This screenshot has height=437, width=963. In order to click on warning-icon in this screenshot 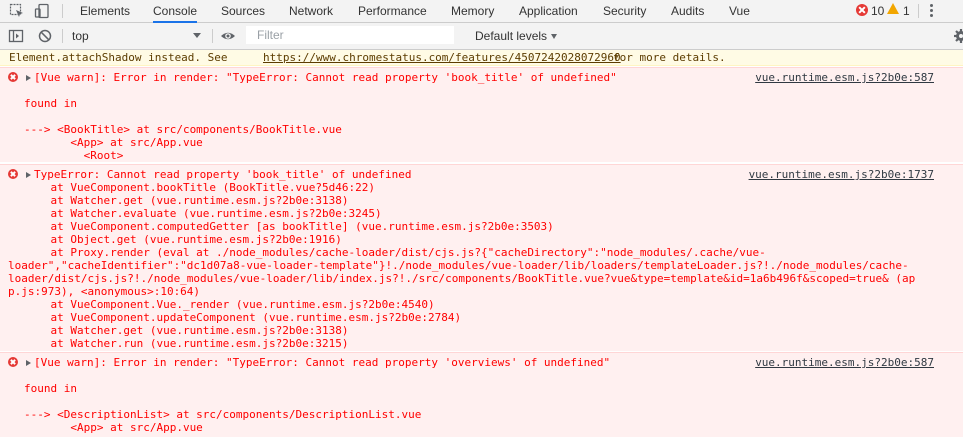, I will do `click(893, 8)`.